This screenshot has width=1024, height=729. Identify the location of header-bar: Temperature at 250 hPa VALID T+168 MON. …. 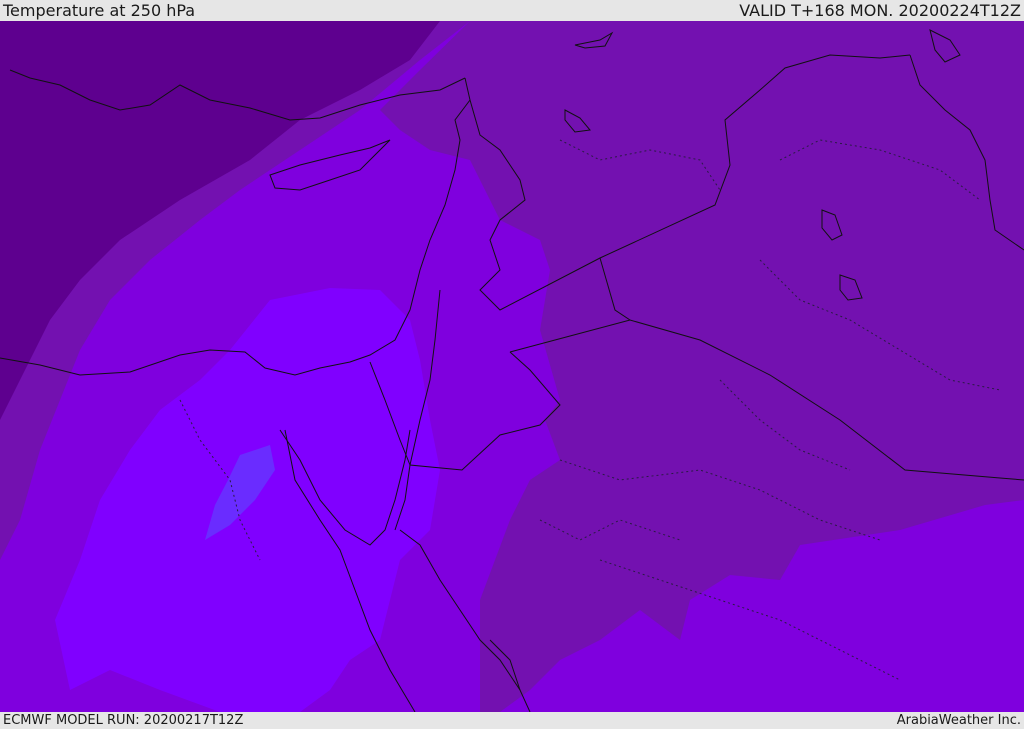
(512, 10).